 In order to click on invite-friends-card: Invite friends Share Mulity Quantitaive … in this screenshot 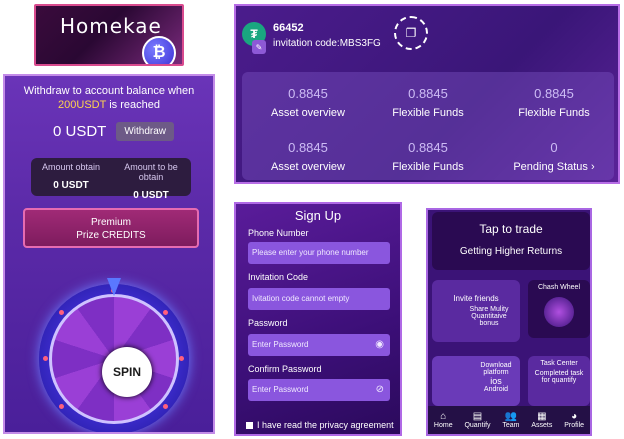, I will do `click(476, 311)`.